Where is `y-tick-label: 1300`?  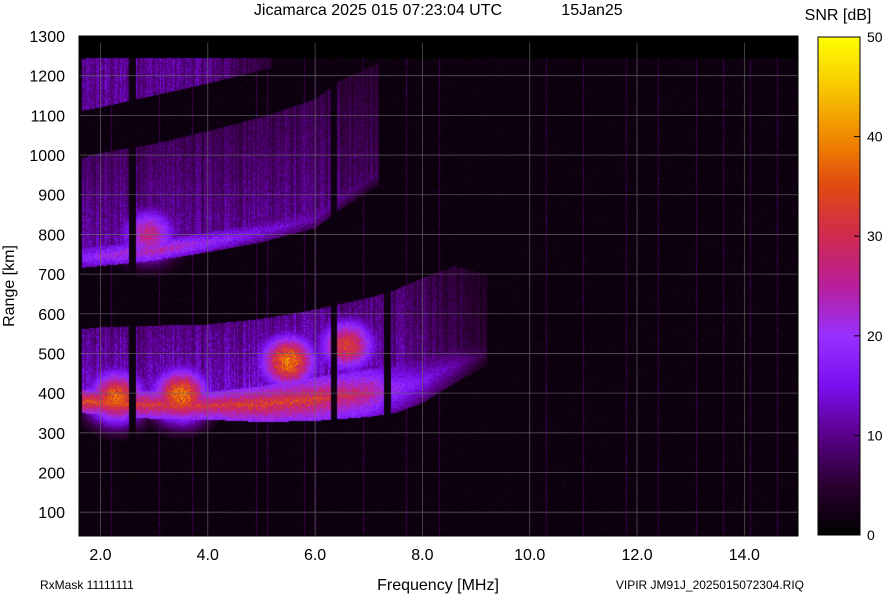
y-tick-label: 1300 is located at coordinates (47, 37).